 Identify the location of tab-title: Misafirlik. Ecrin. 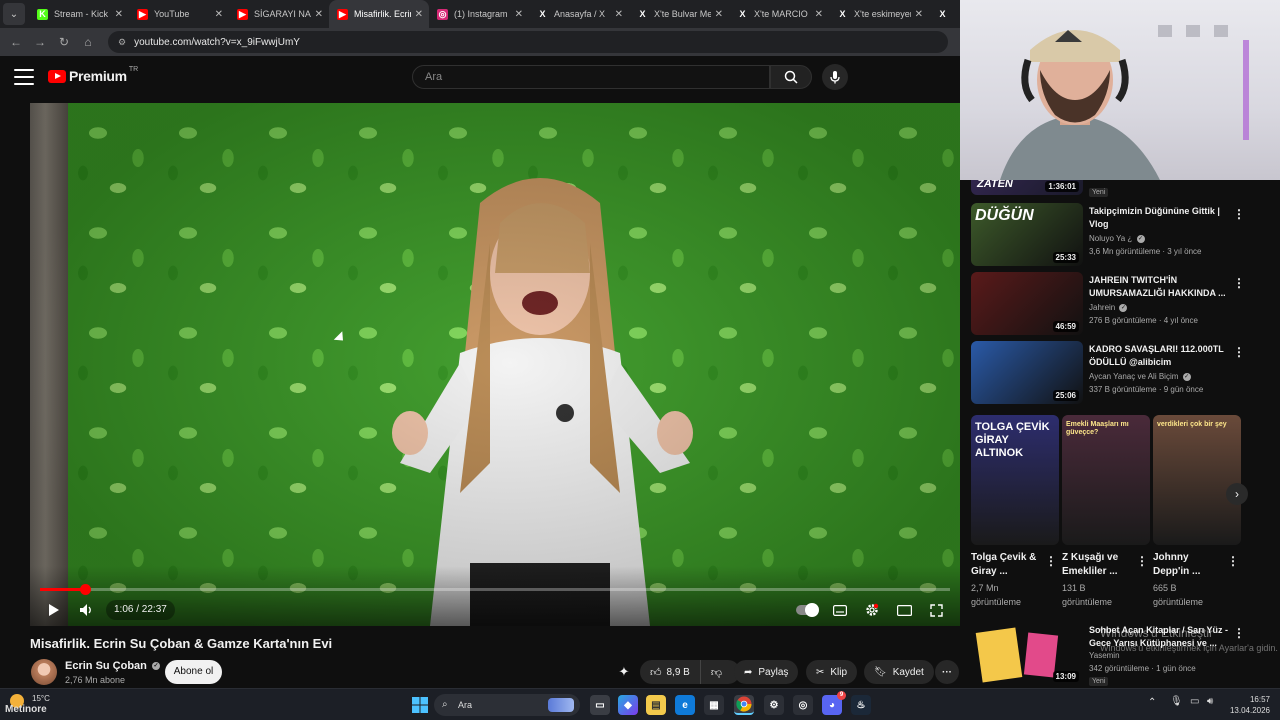
(382, 14).